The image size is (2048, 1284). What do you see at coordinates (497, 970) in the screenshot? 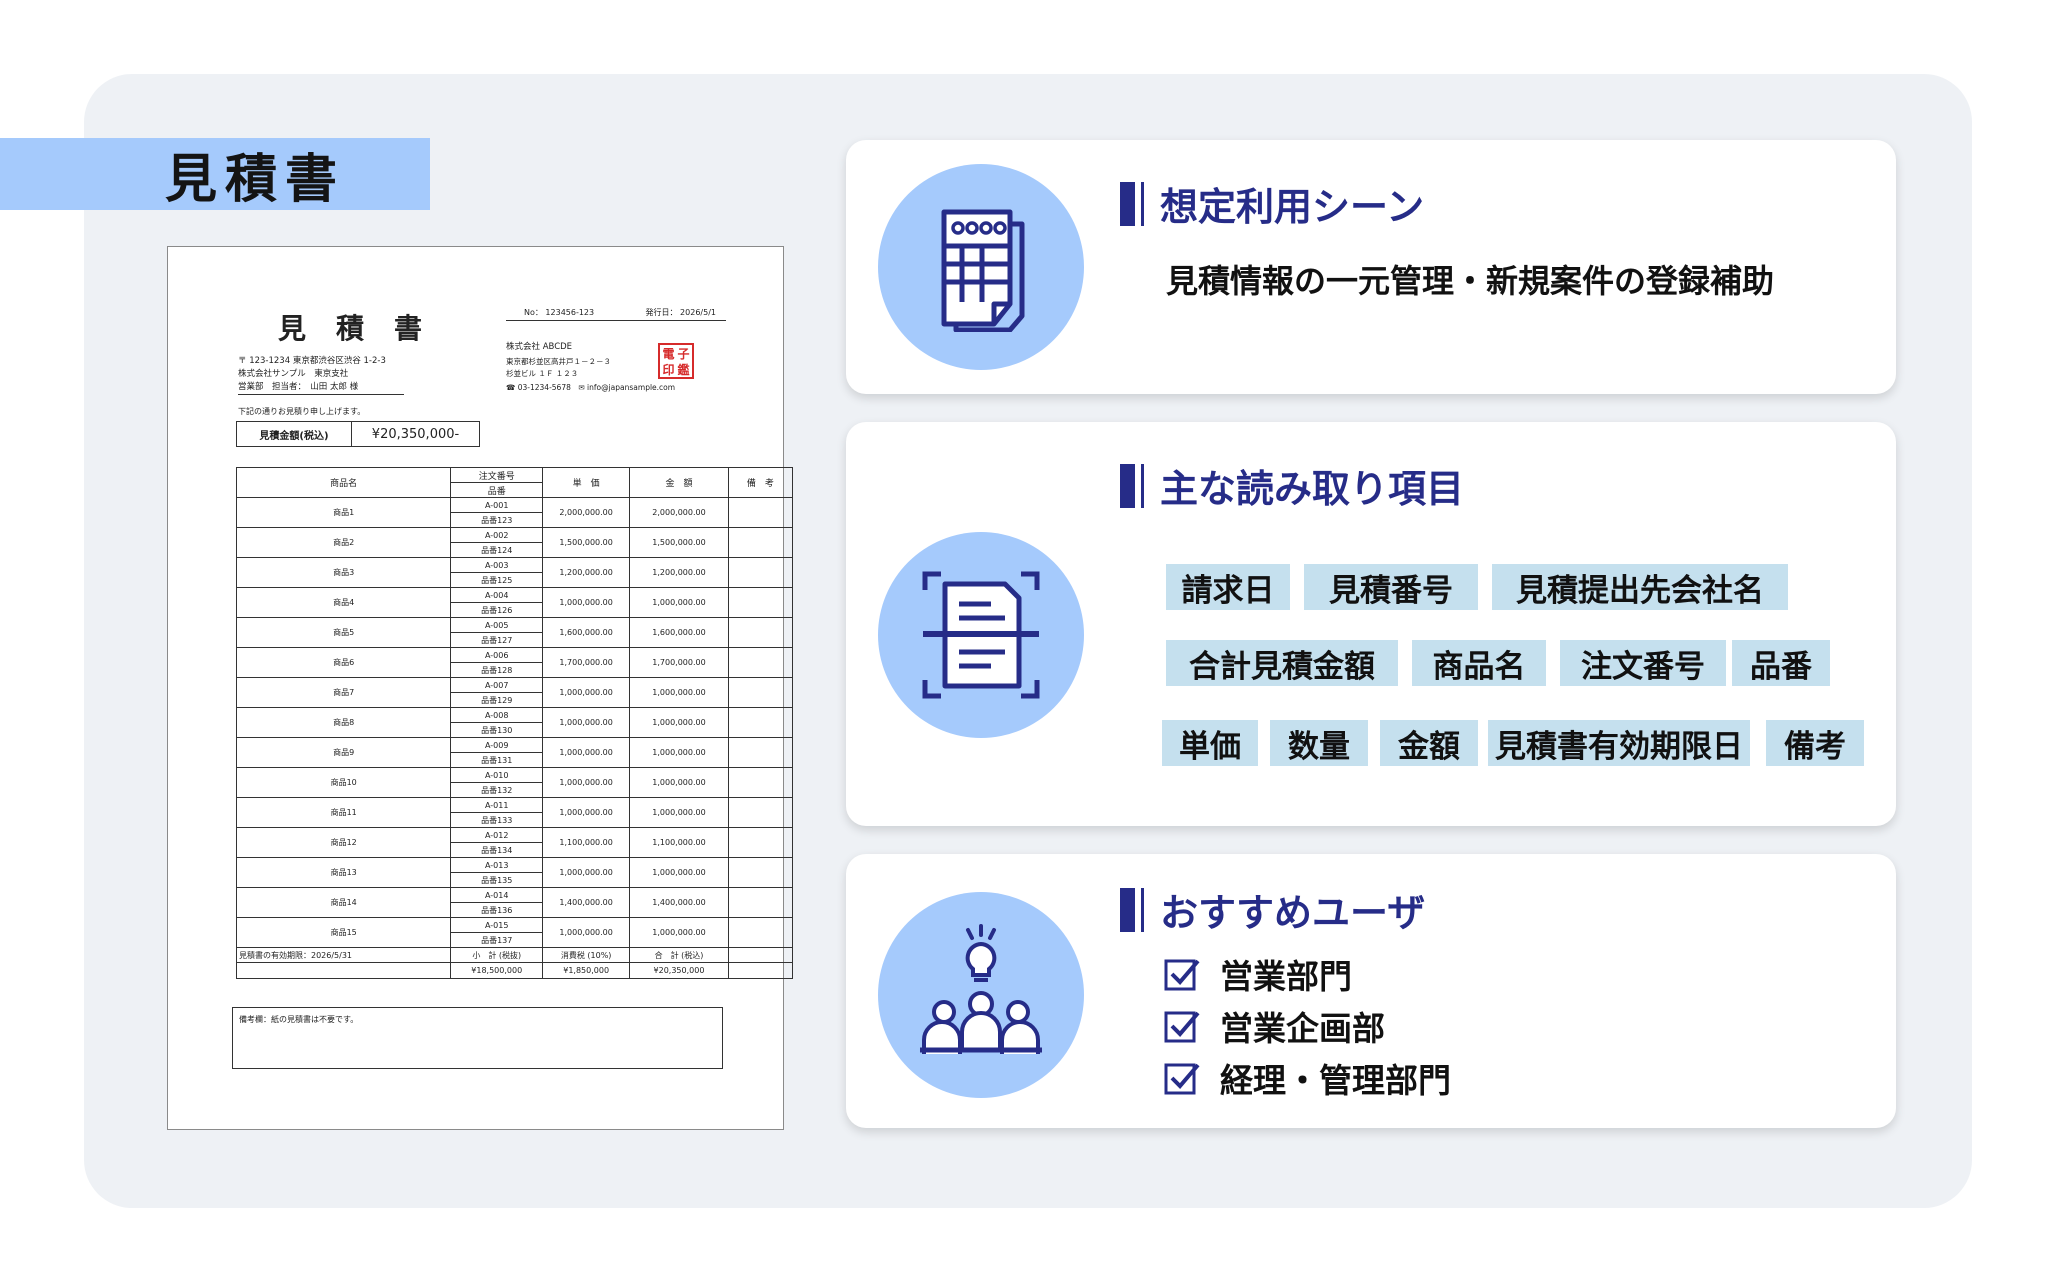
I see `subtotal-value: ¥18,500,000` at bounding box center [497, 970].